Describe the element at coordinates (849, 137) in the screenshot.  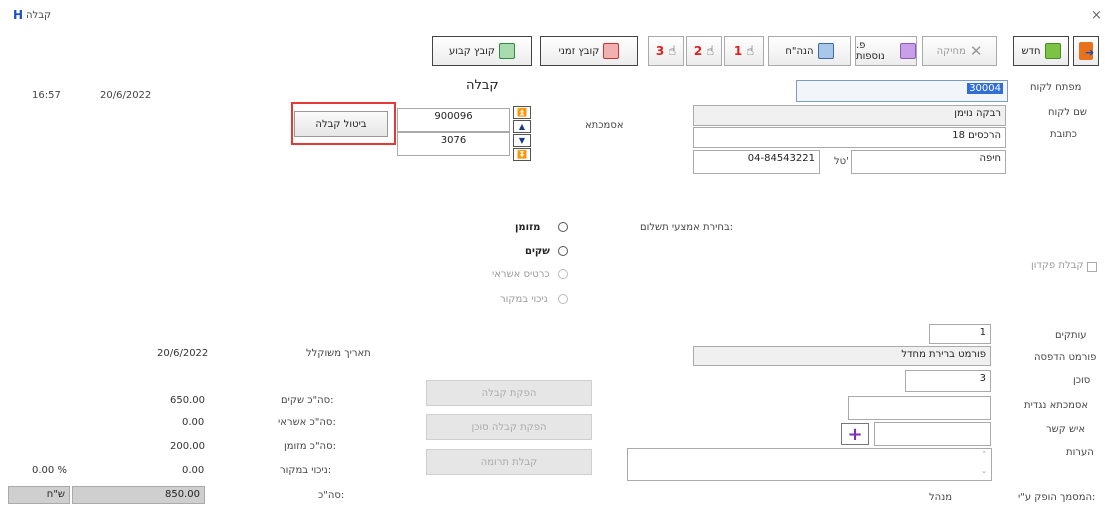
I see `address-field: הרכסים 18` at that location.